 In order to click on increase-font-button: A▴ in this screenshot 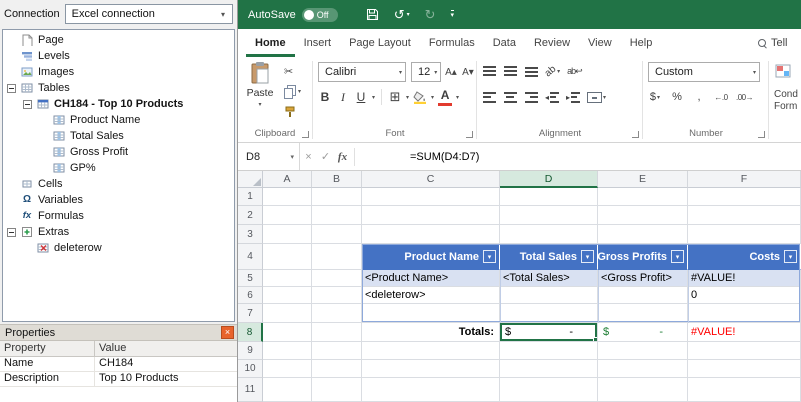, I will do `click(451, 72)`.